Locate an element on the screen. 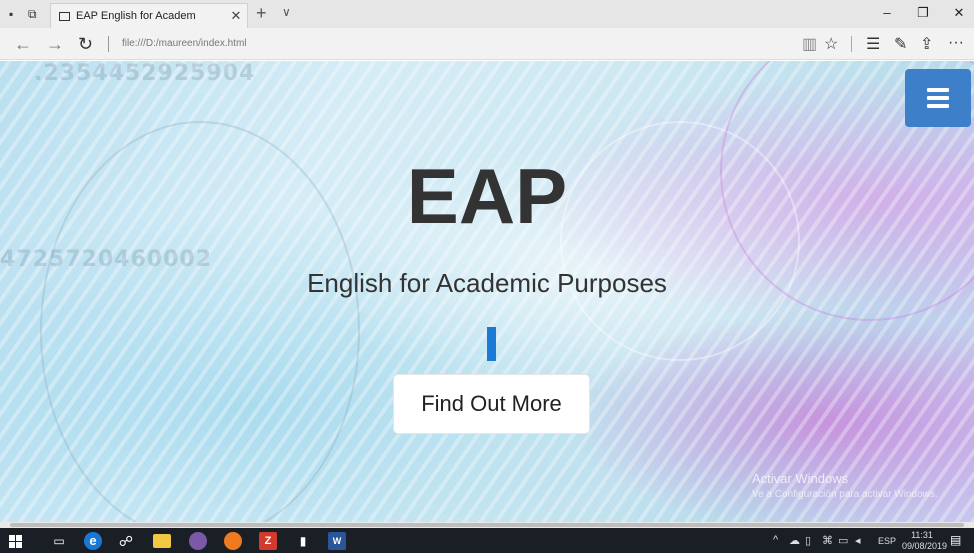  clock: 11:31 09/08/2019 is located at coordinates (925, 541).